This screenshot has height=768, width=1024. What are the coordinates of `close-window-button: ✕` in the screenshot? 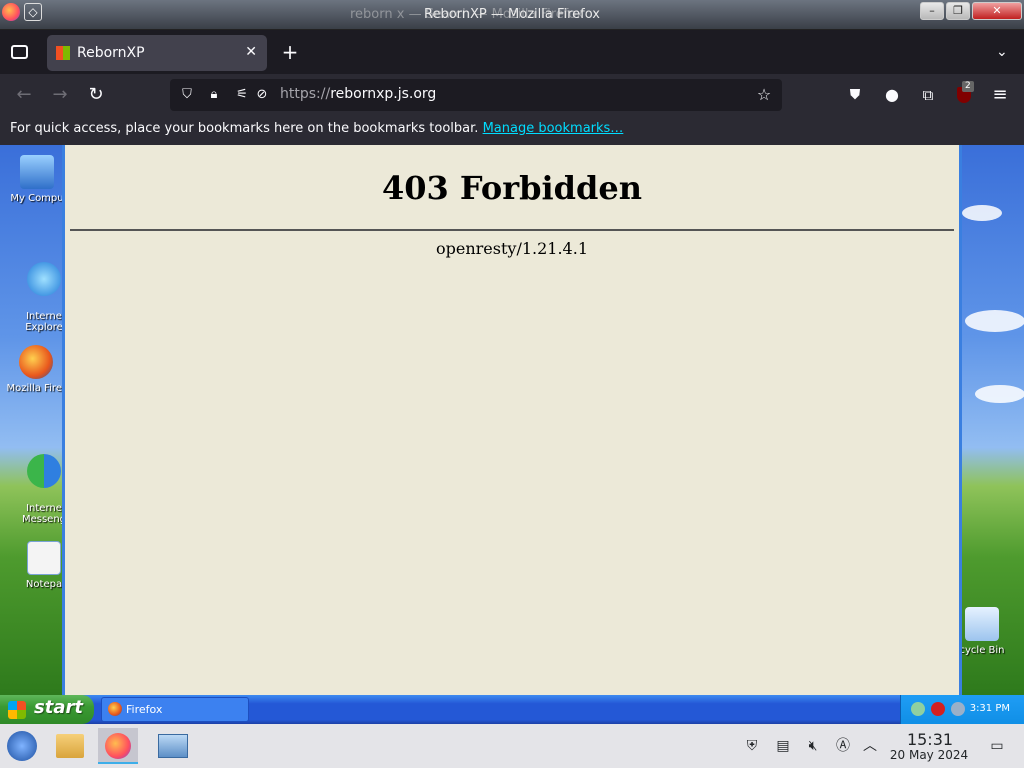 It's located at (997, 11).